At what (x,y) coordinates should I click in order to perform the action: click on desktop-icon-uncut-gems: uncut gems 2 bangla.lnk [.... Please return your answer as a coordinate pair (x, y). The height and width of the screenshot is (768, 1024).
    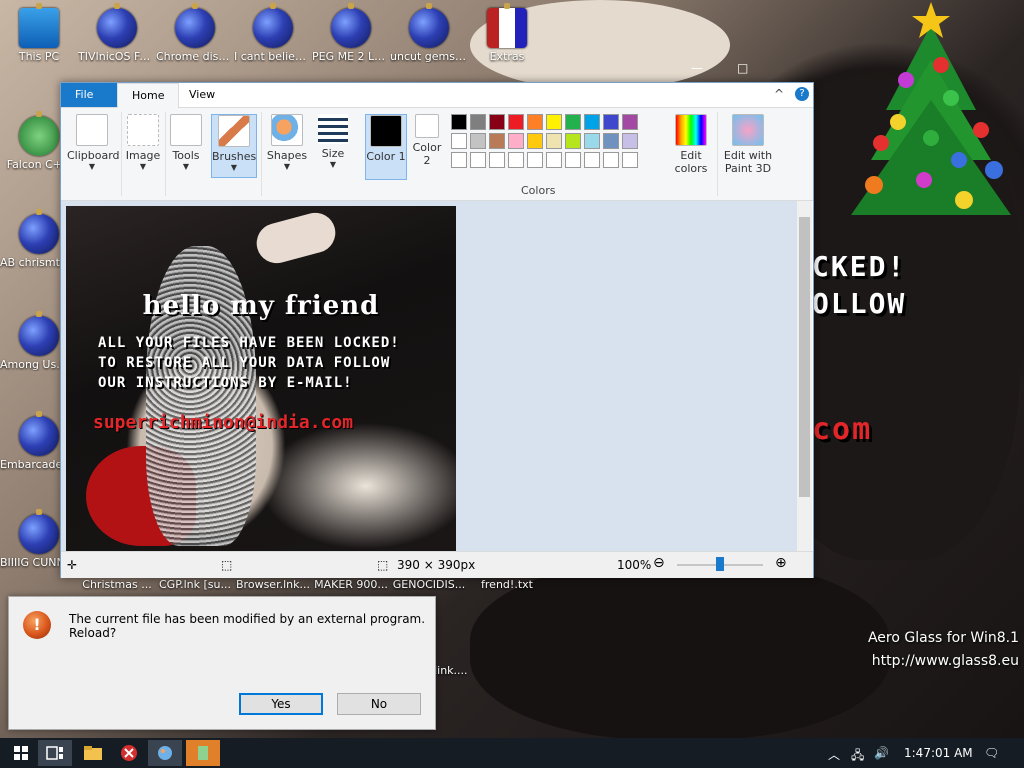
    Looking at the image, I should click on (429, 33).